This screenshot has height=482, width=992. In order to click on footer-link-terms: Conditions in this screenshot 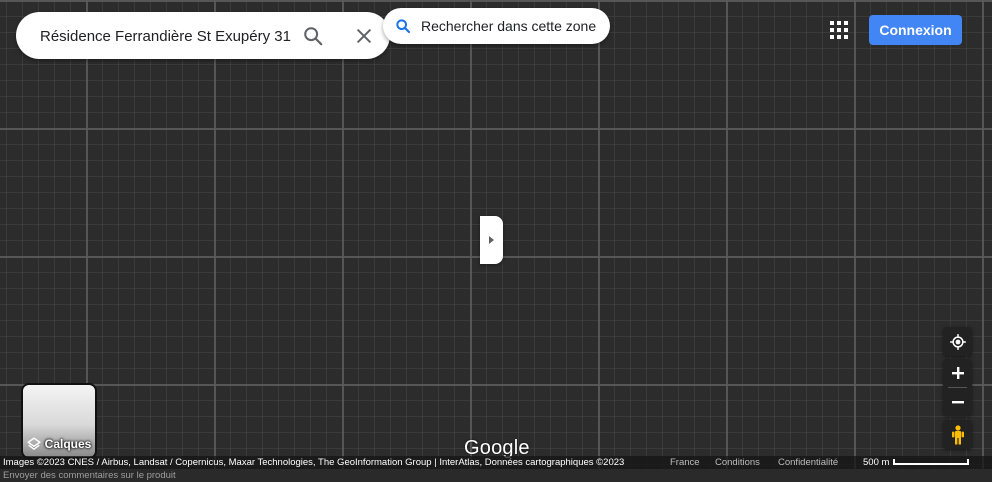, I will do `click(737, 462)`.